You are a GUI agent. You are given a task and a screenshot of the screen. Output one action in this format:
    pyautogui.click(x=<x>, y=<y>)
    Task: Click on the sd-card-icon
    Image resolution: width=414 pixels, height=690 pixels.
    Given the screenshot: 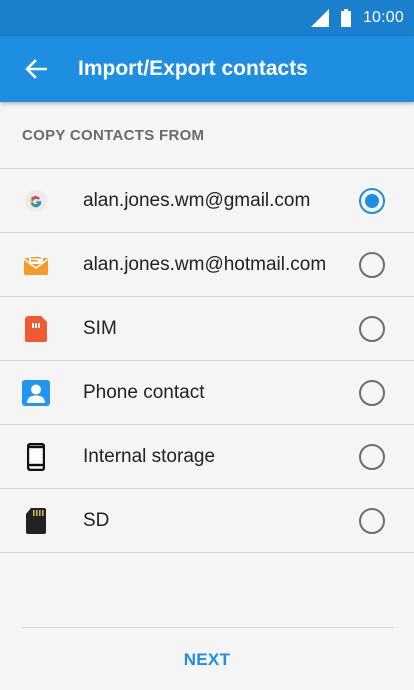 What is the action you would take?
    pyautogui.click(x=36, y=521)
    